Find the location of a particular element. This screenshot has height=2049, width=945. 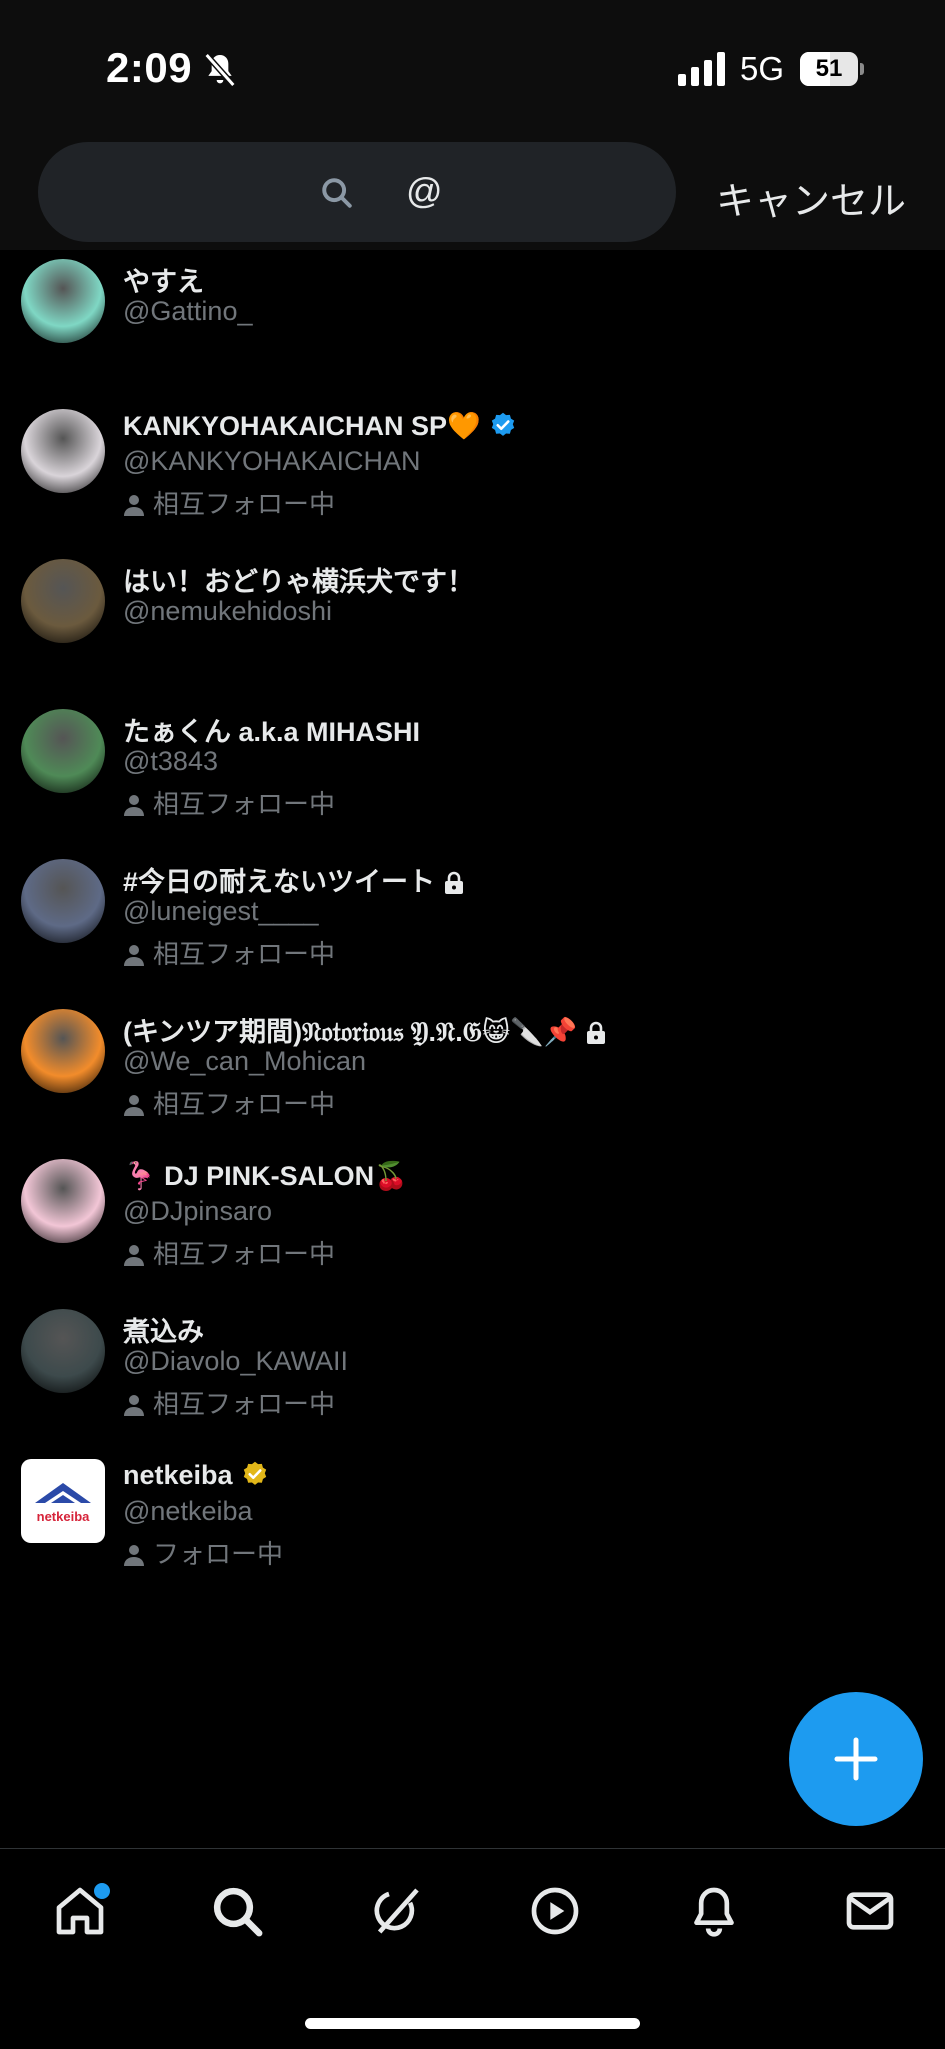

display-name-text: はい！おどりゃ横浜犬です！ is located at coordinates (298, 582).